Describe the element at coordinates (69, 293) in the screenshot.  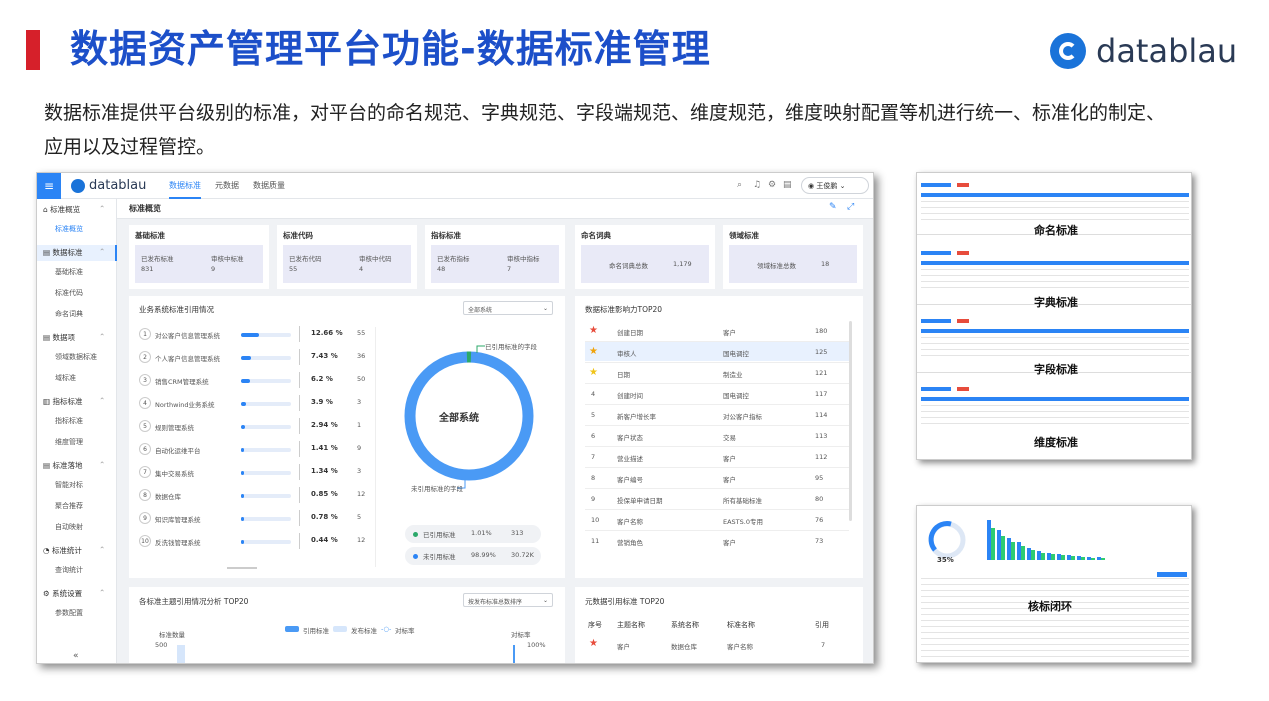
I see `sidebar-item: 标准代码` at that location.